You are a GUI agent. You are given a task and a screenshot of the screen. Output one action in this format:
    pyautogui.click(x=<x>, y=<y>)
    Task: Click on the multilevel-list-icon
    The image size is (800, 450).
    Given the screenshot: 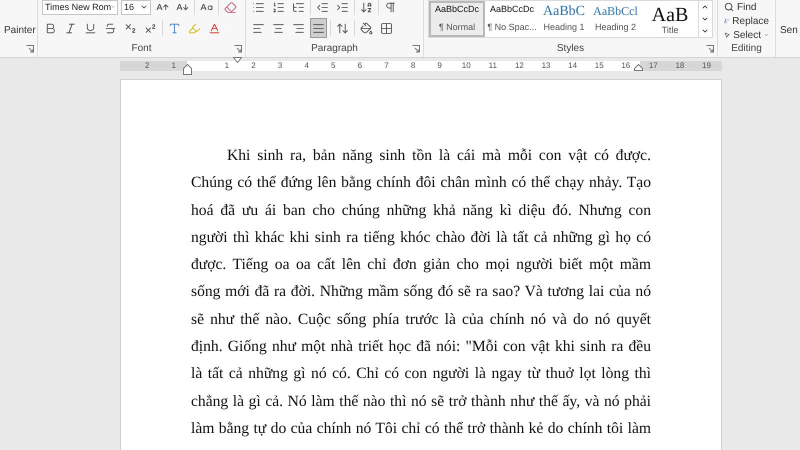 What is the action you would take?
    pyautogui.click(x=298, y=7)
    